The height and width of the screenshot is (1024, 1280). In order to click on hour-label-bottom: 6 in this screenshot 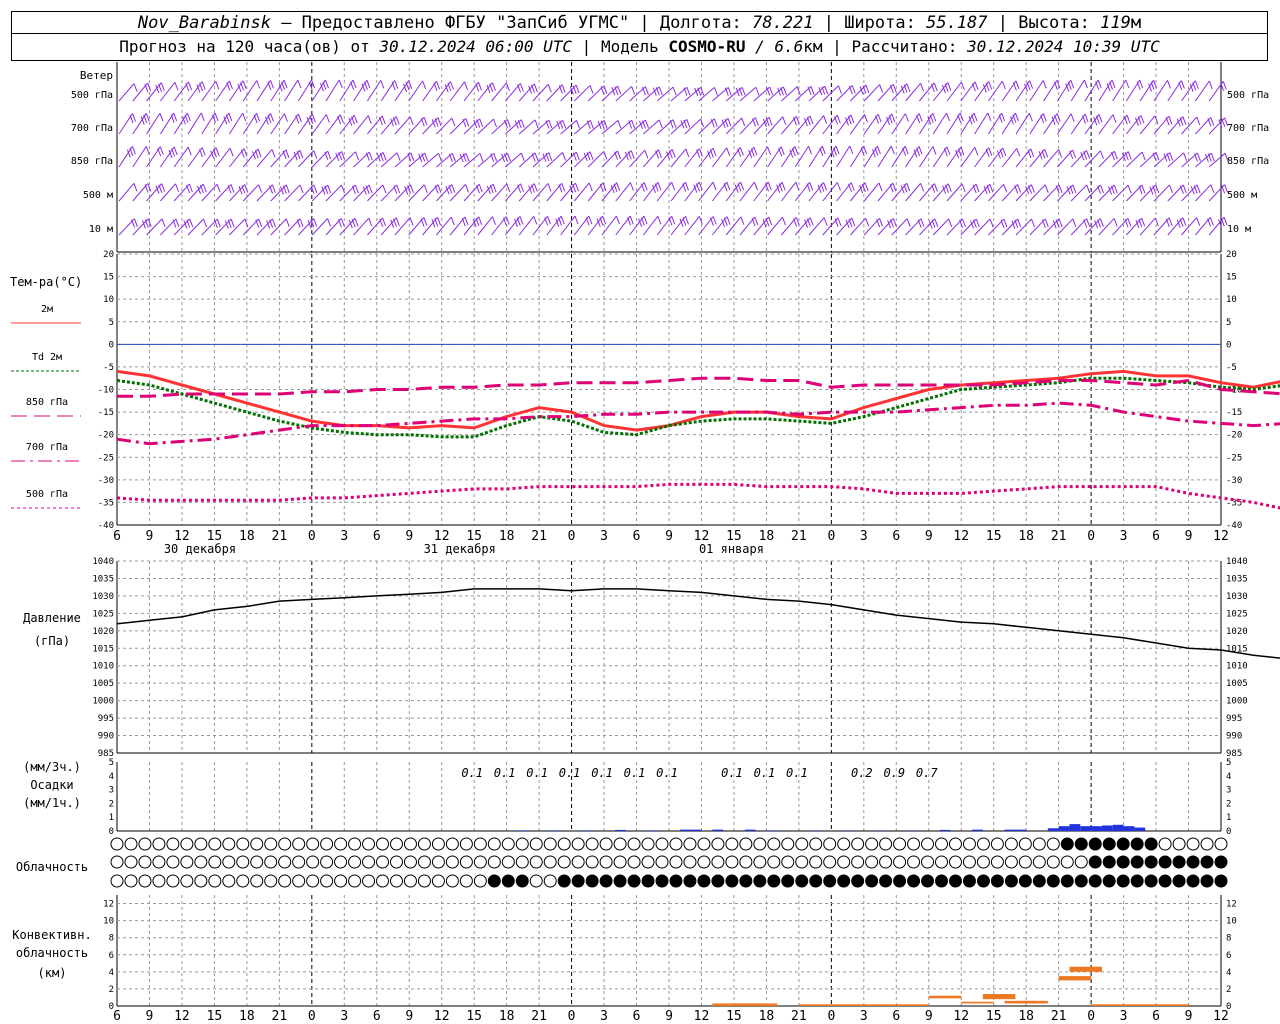, I will do `click(637, 1016)`.